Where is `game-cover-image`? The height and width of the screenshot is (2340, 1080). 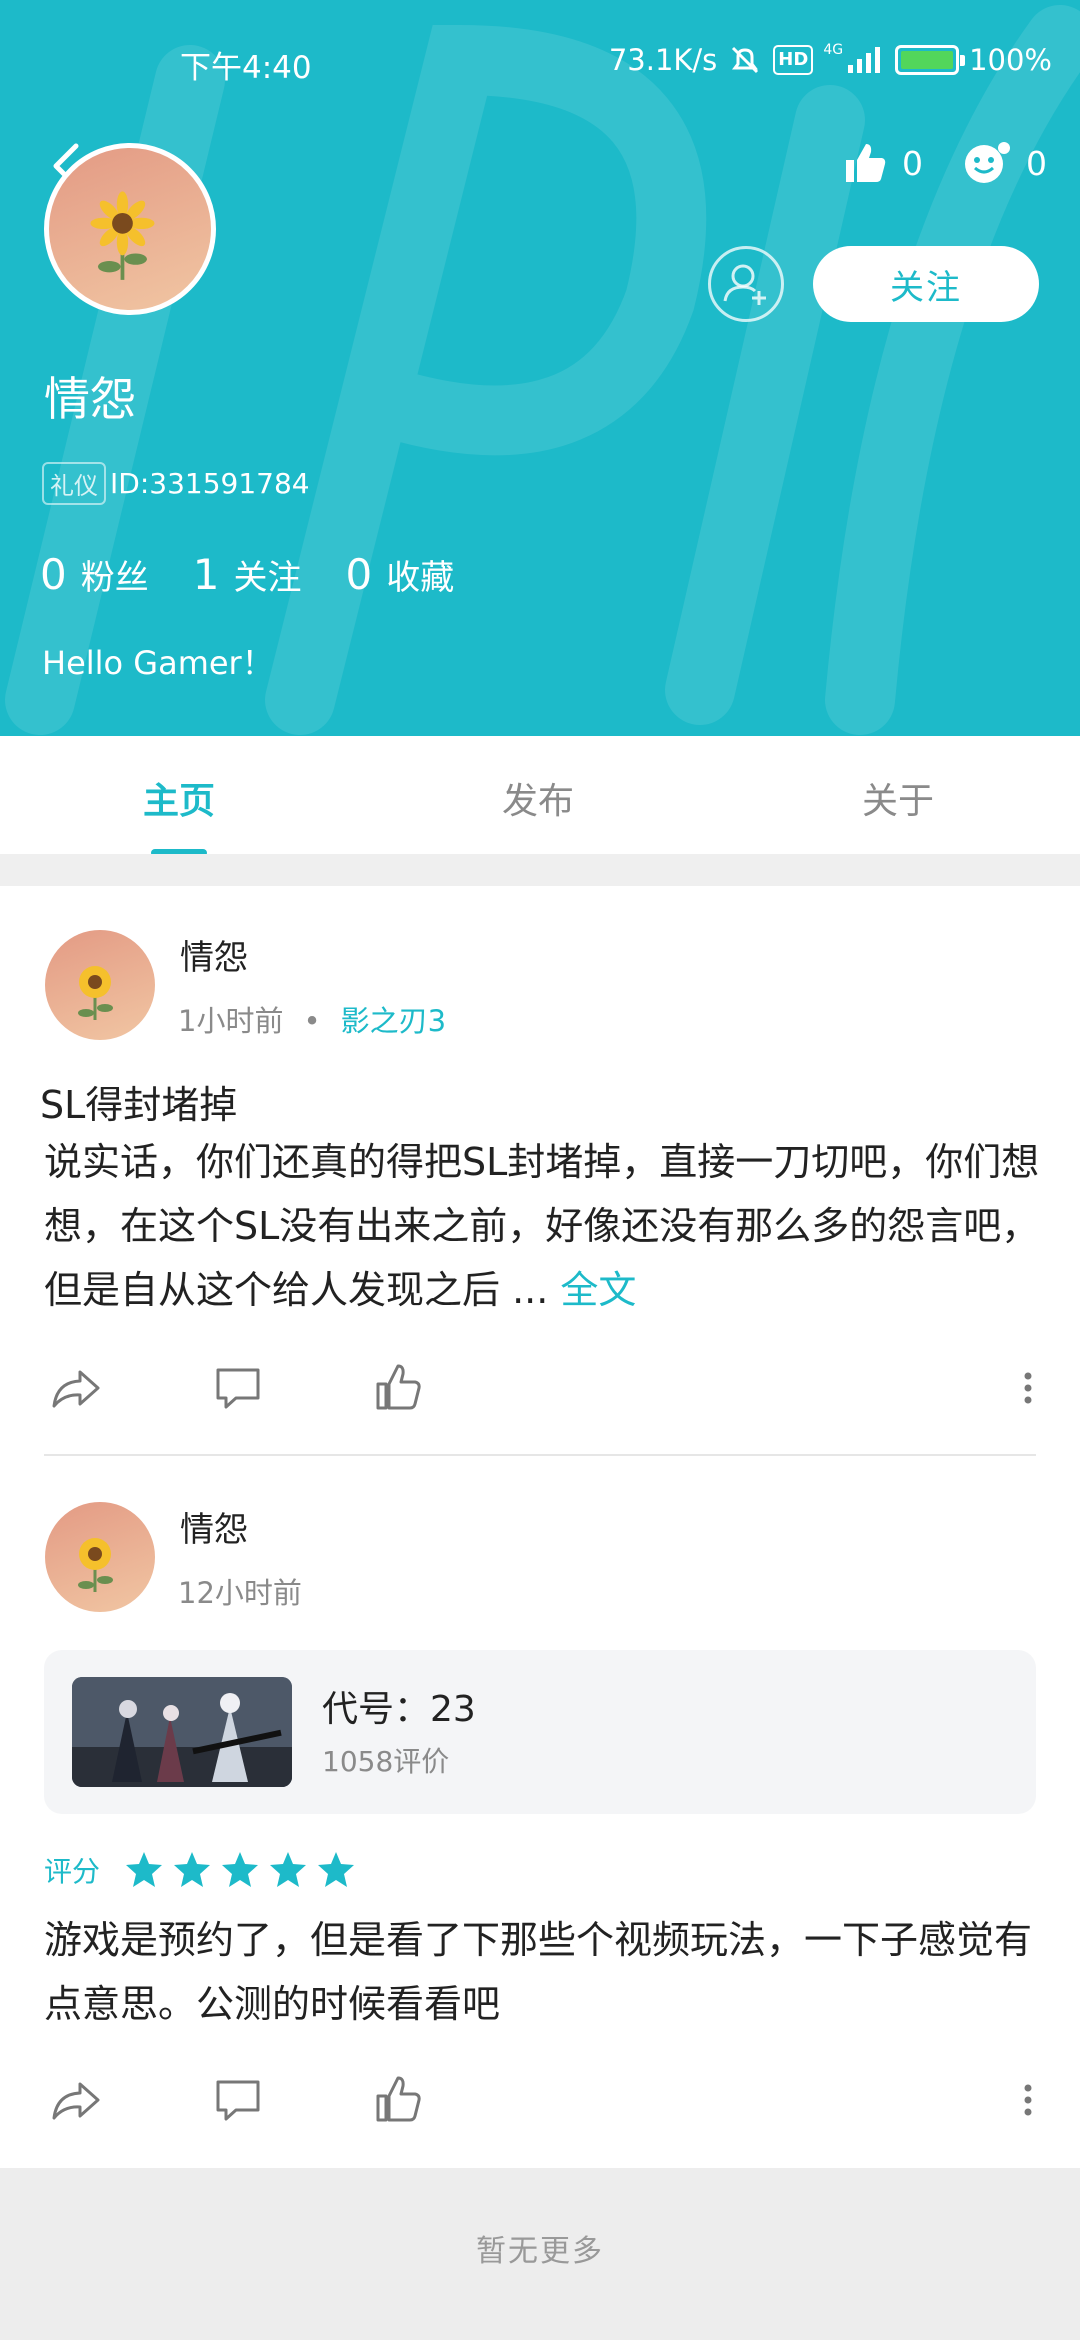
game-cover-image is located at coordinates (182, 1732).